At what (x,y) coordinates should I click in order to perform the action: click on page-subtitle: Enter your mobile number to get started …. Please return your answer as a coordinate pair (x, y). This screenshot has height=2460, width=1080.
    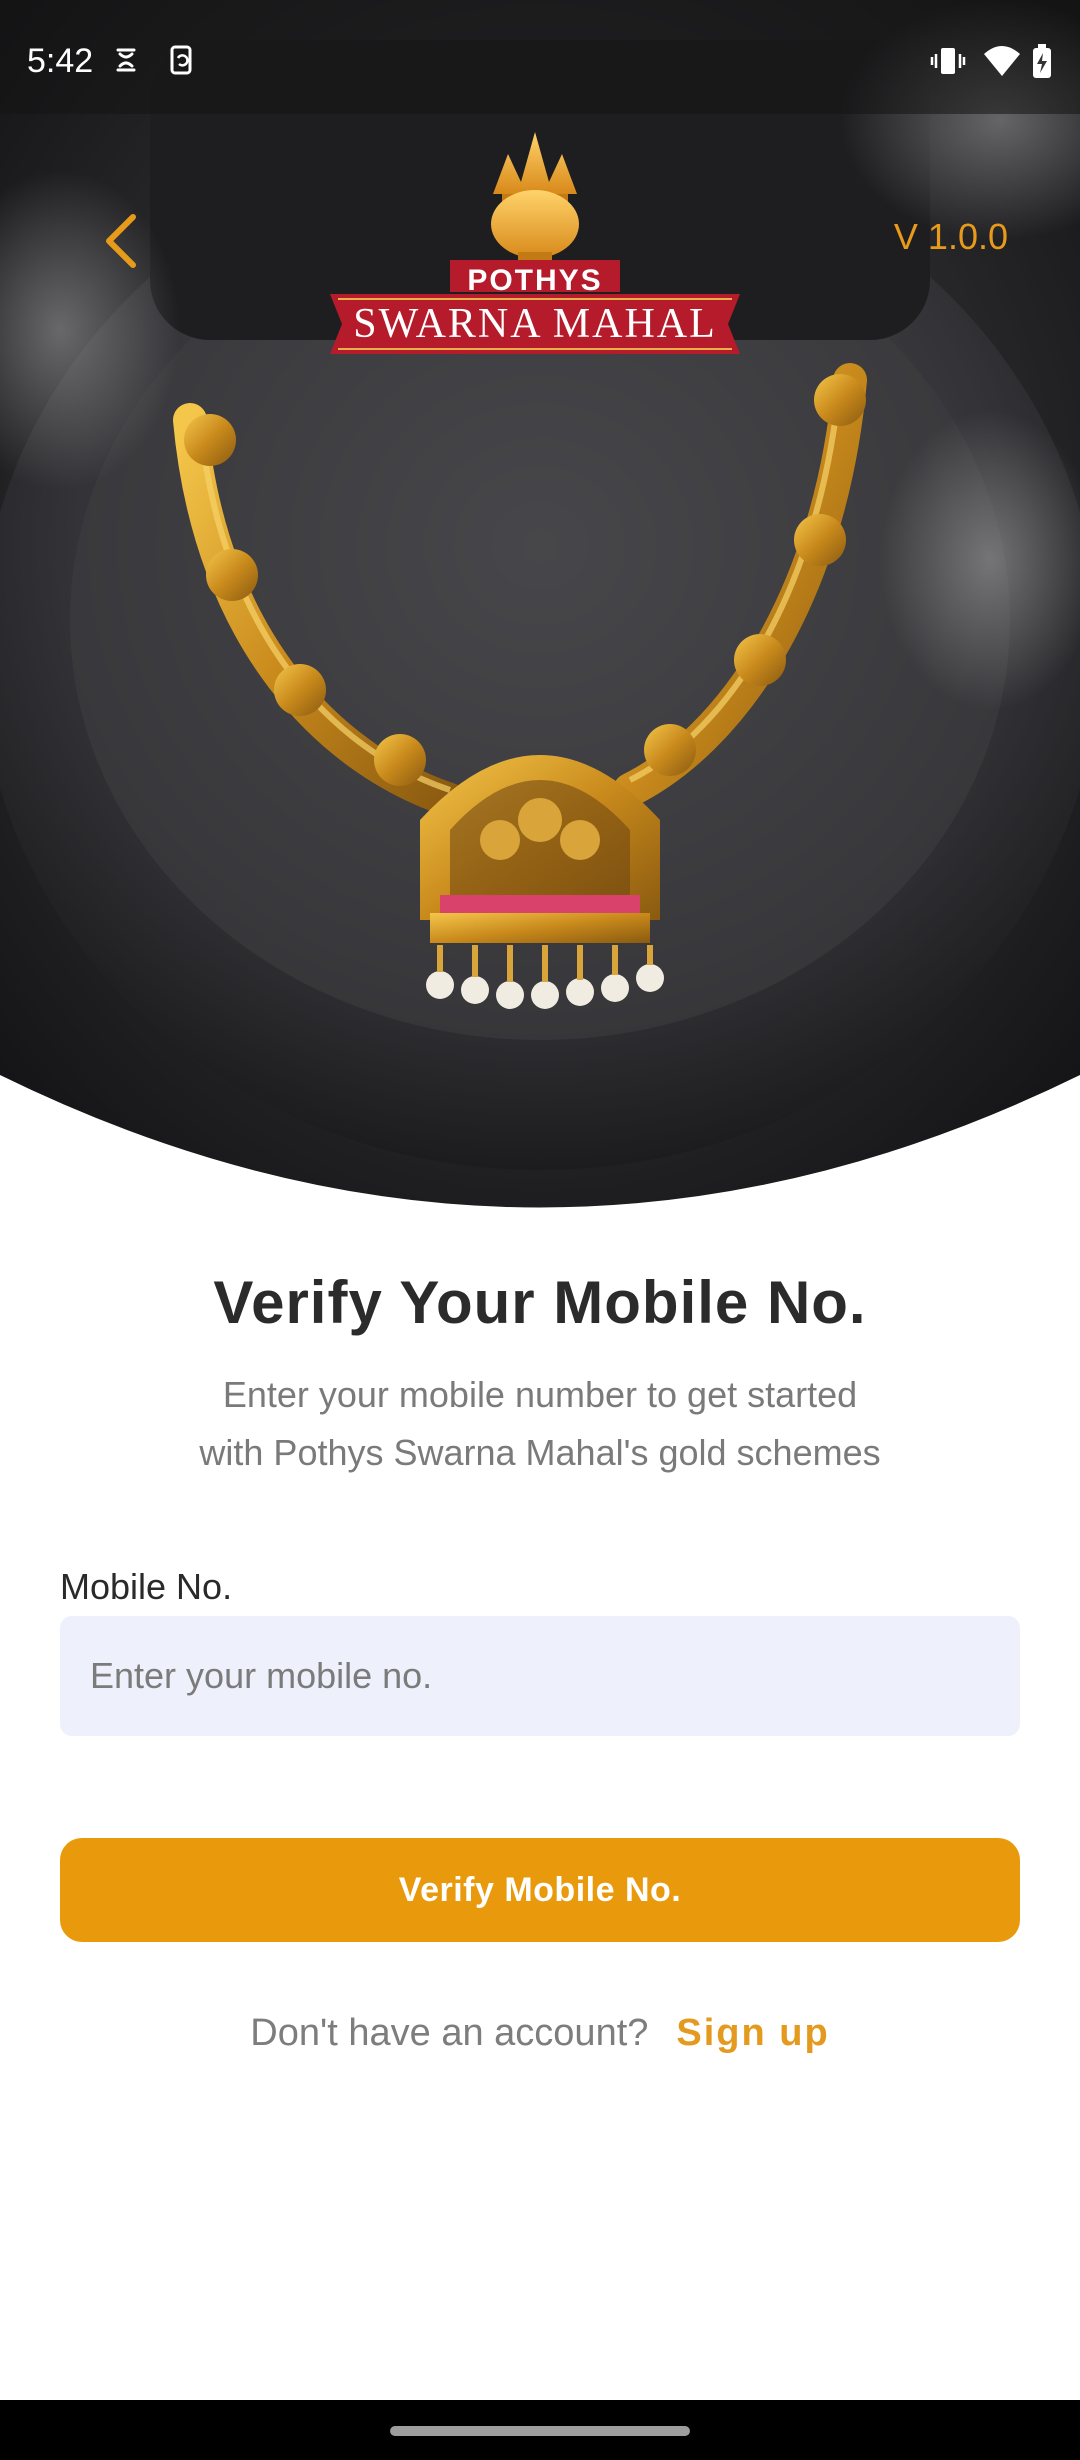
    Looking at the image, I should click on (540, 1424).